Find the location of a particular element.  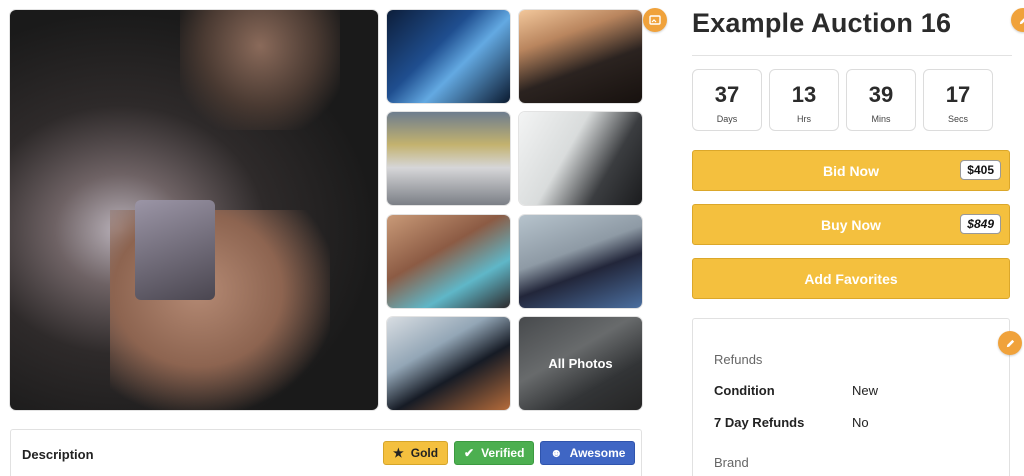

countdown-minutes-value: 39 is located at coordinates (881, 94).